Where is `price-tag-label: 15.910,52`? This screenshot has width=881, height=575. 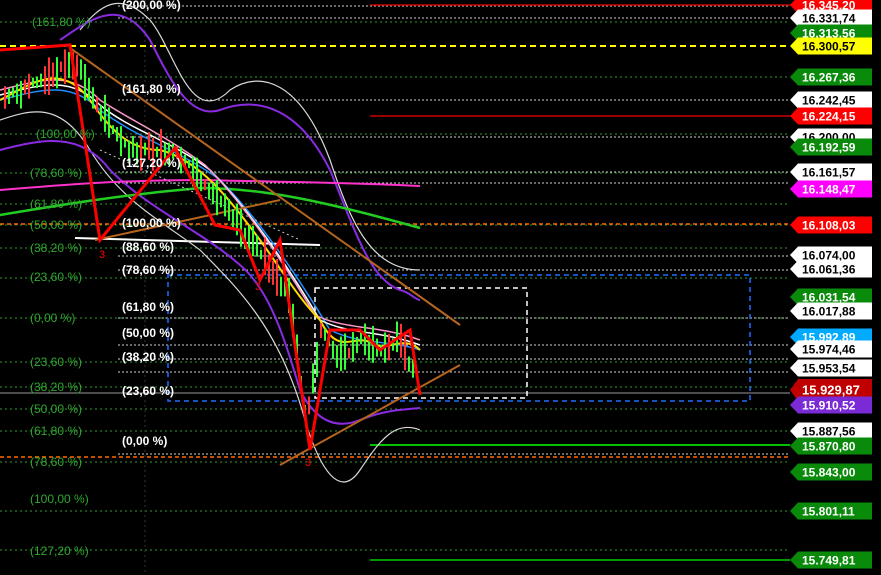
price-tag-label: 15.910,52 is located at coordinates (829, 406).